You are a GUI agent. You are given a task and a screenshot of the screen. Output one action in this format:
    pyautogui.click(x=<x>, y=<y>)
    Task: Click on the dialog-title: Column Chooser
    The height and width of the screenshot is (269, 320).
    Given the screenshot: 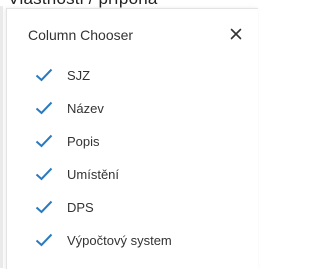 What is the action you would take?
    pyautogui.click(x=81, y=35)
    